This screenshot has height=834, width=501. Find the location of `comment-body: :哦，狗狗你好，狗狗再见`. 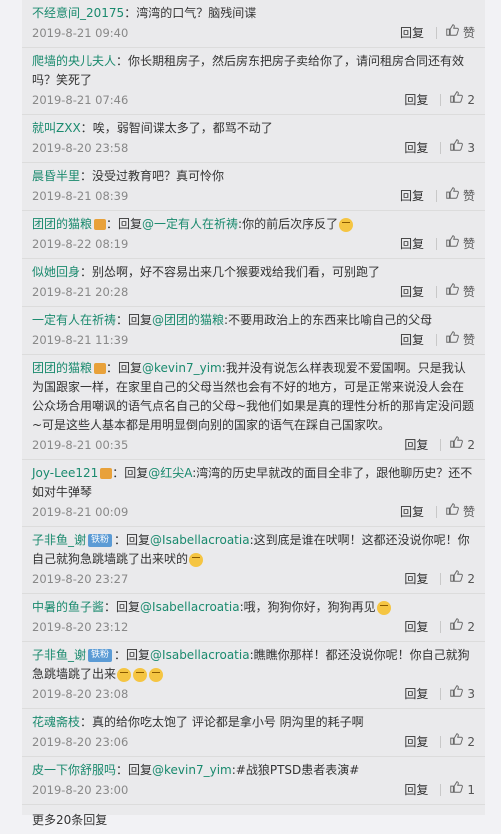

comment-body: :哦，狗狗你好，狗狗再见 is located at coordinates (307, 607).